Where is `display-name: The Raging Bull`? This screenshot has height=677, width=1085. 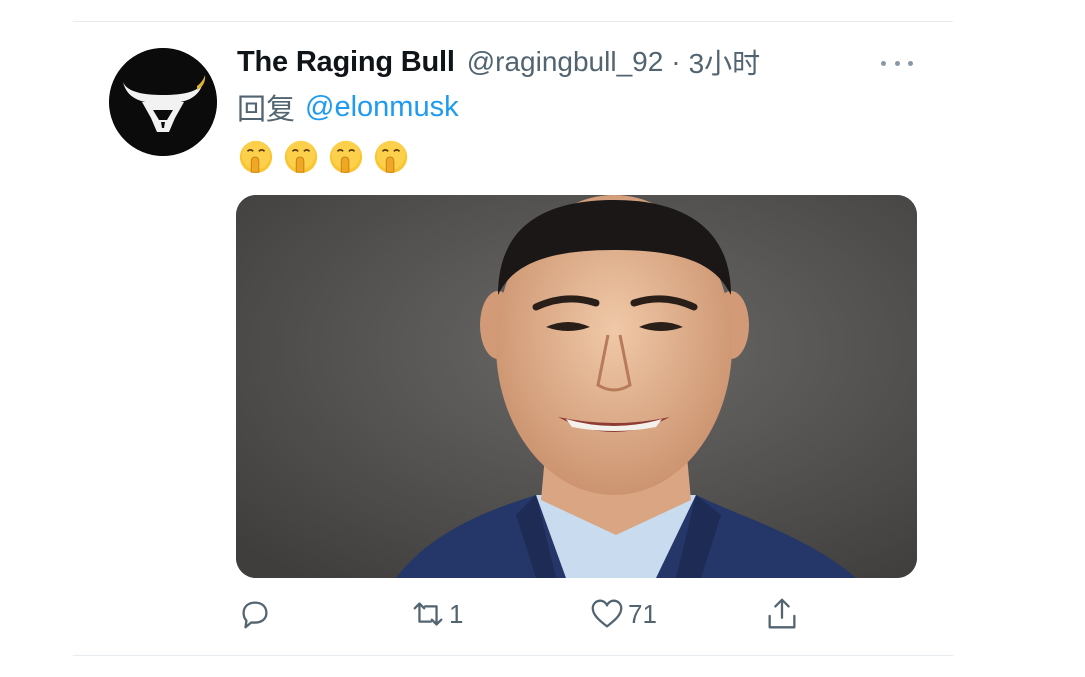
display-name: The Raging Bull is located at coordinates (346, 62).